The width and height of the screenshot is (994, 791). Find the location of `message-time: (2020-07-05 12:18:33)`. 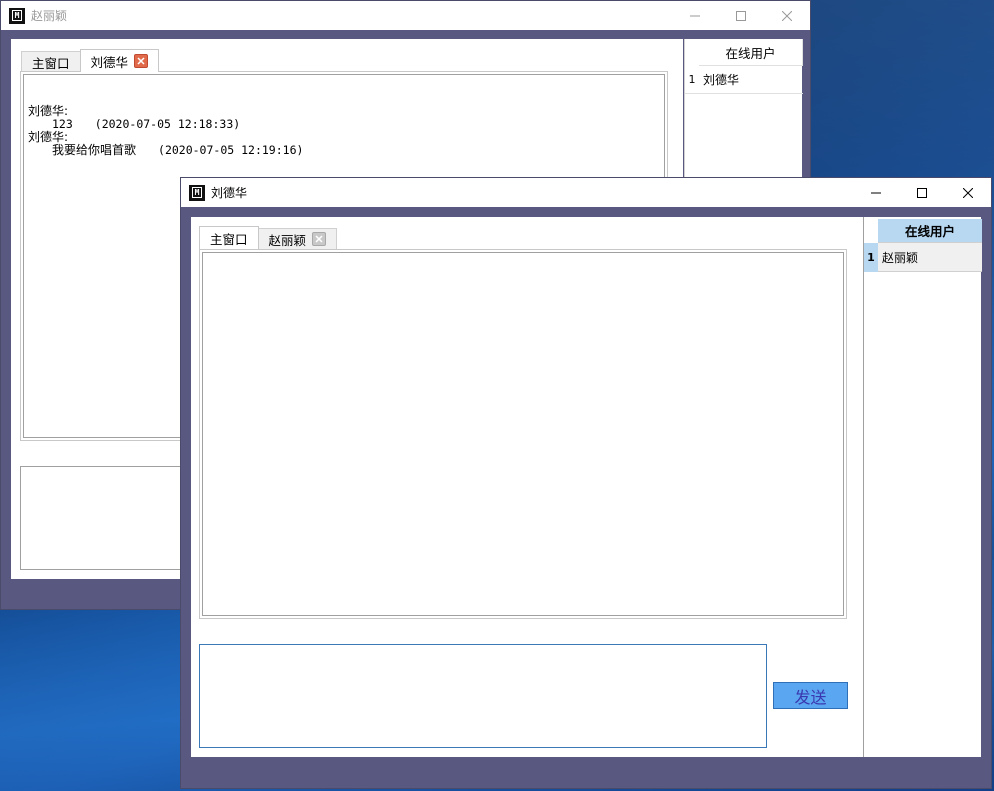

message-time: (2020-07-05 12:18:33) is located at coordinates (167, 124).